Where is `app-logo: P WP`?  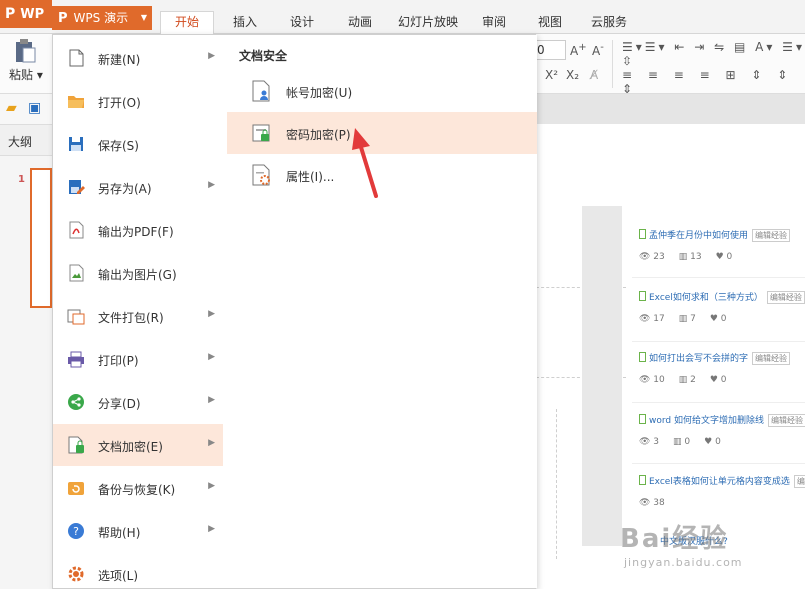 app-logo: P WP is located at coordinates (26, 14).